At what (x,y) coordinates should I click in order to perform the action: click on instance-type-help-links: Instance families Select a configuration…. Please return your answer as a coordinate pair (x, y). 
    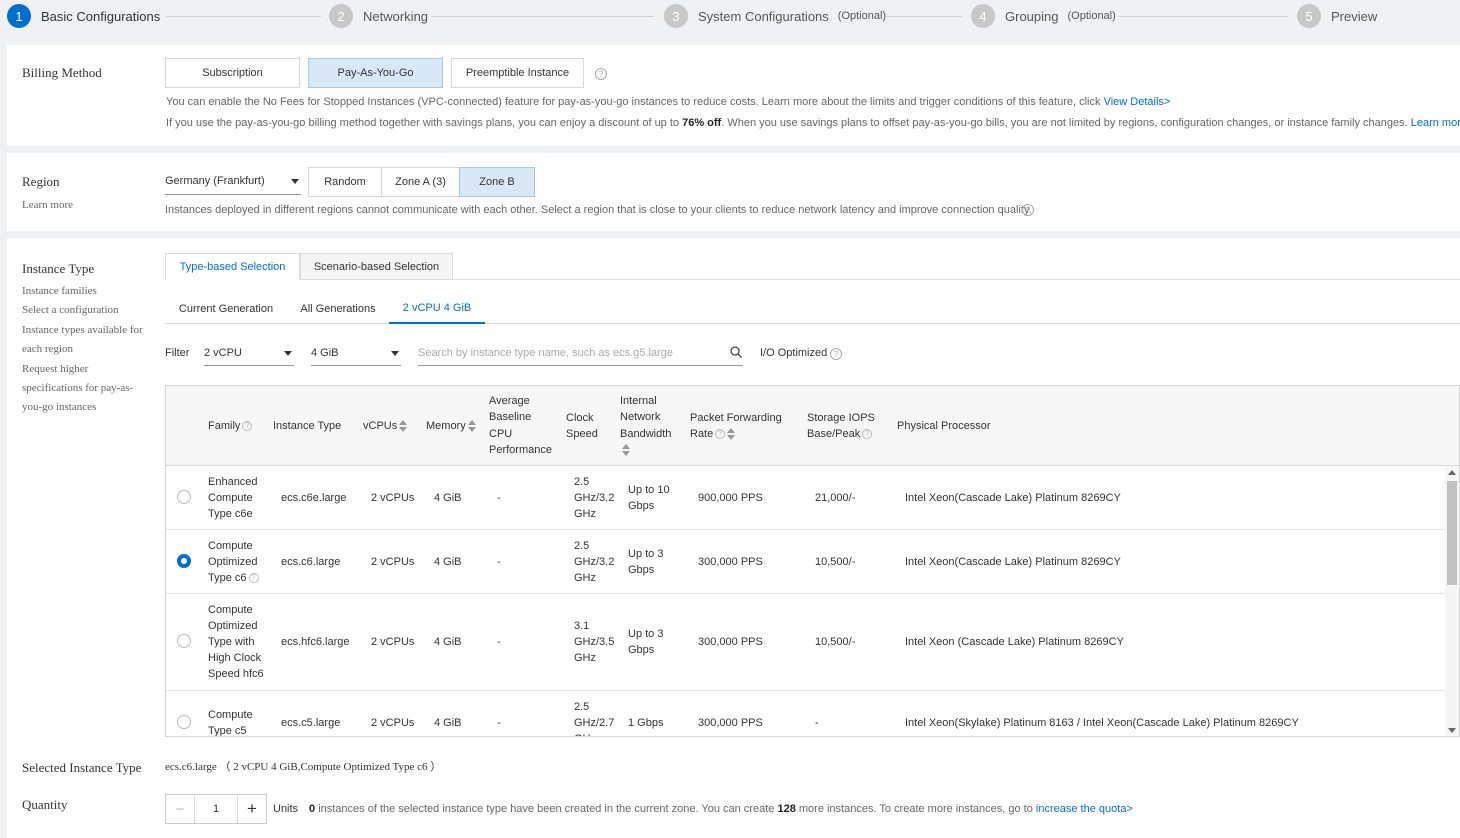
    Looking at the image, I should click on (86, 350).